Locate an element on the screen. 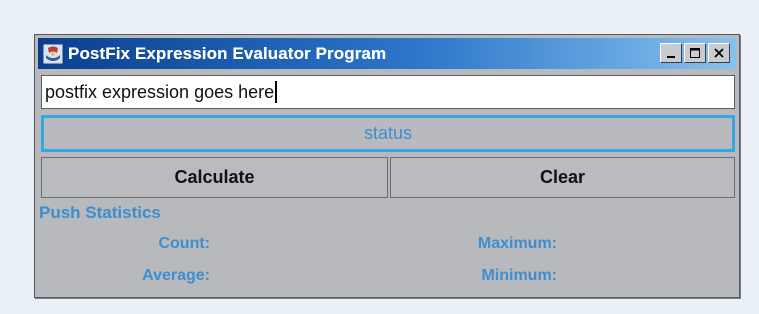  window-controls is located at coordinates (694, 53).